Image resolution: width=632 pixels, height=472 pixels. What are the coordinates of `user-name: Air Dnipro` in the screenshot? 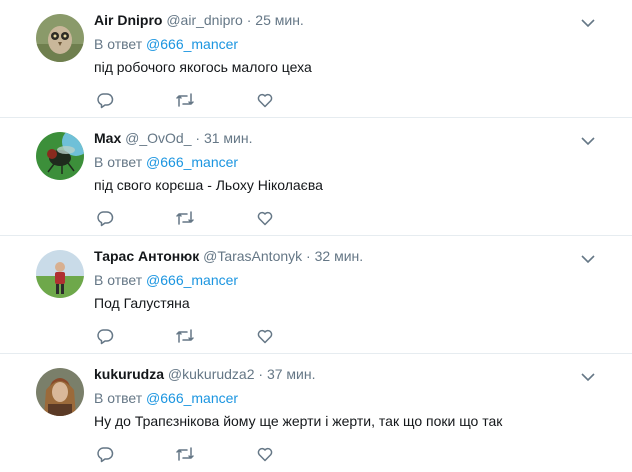 It's located at (128, 20).